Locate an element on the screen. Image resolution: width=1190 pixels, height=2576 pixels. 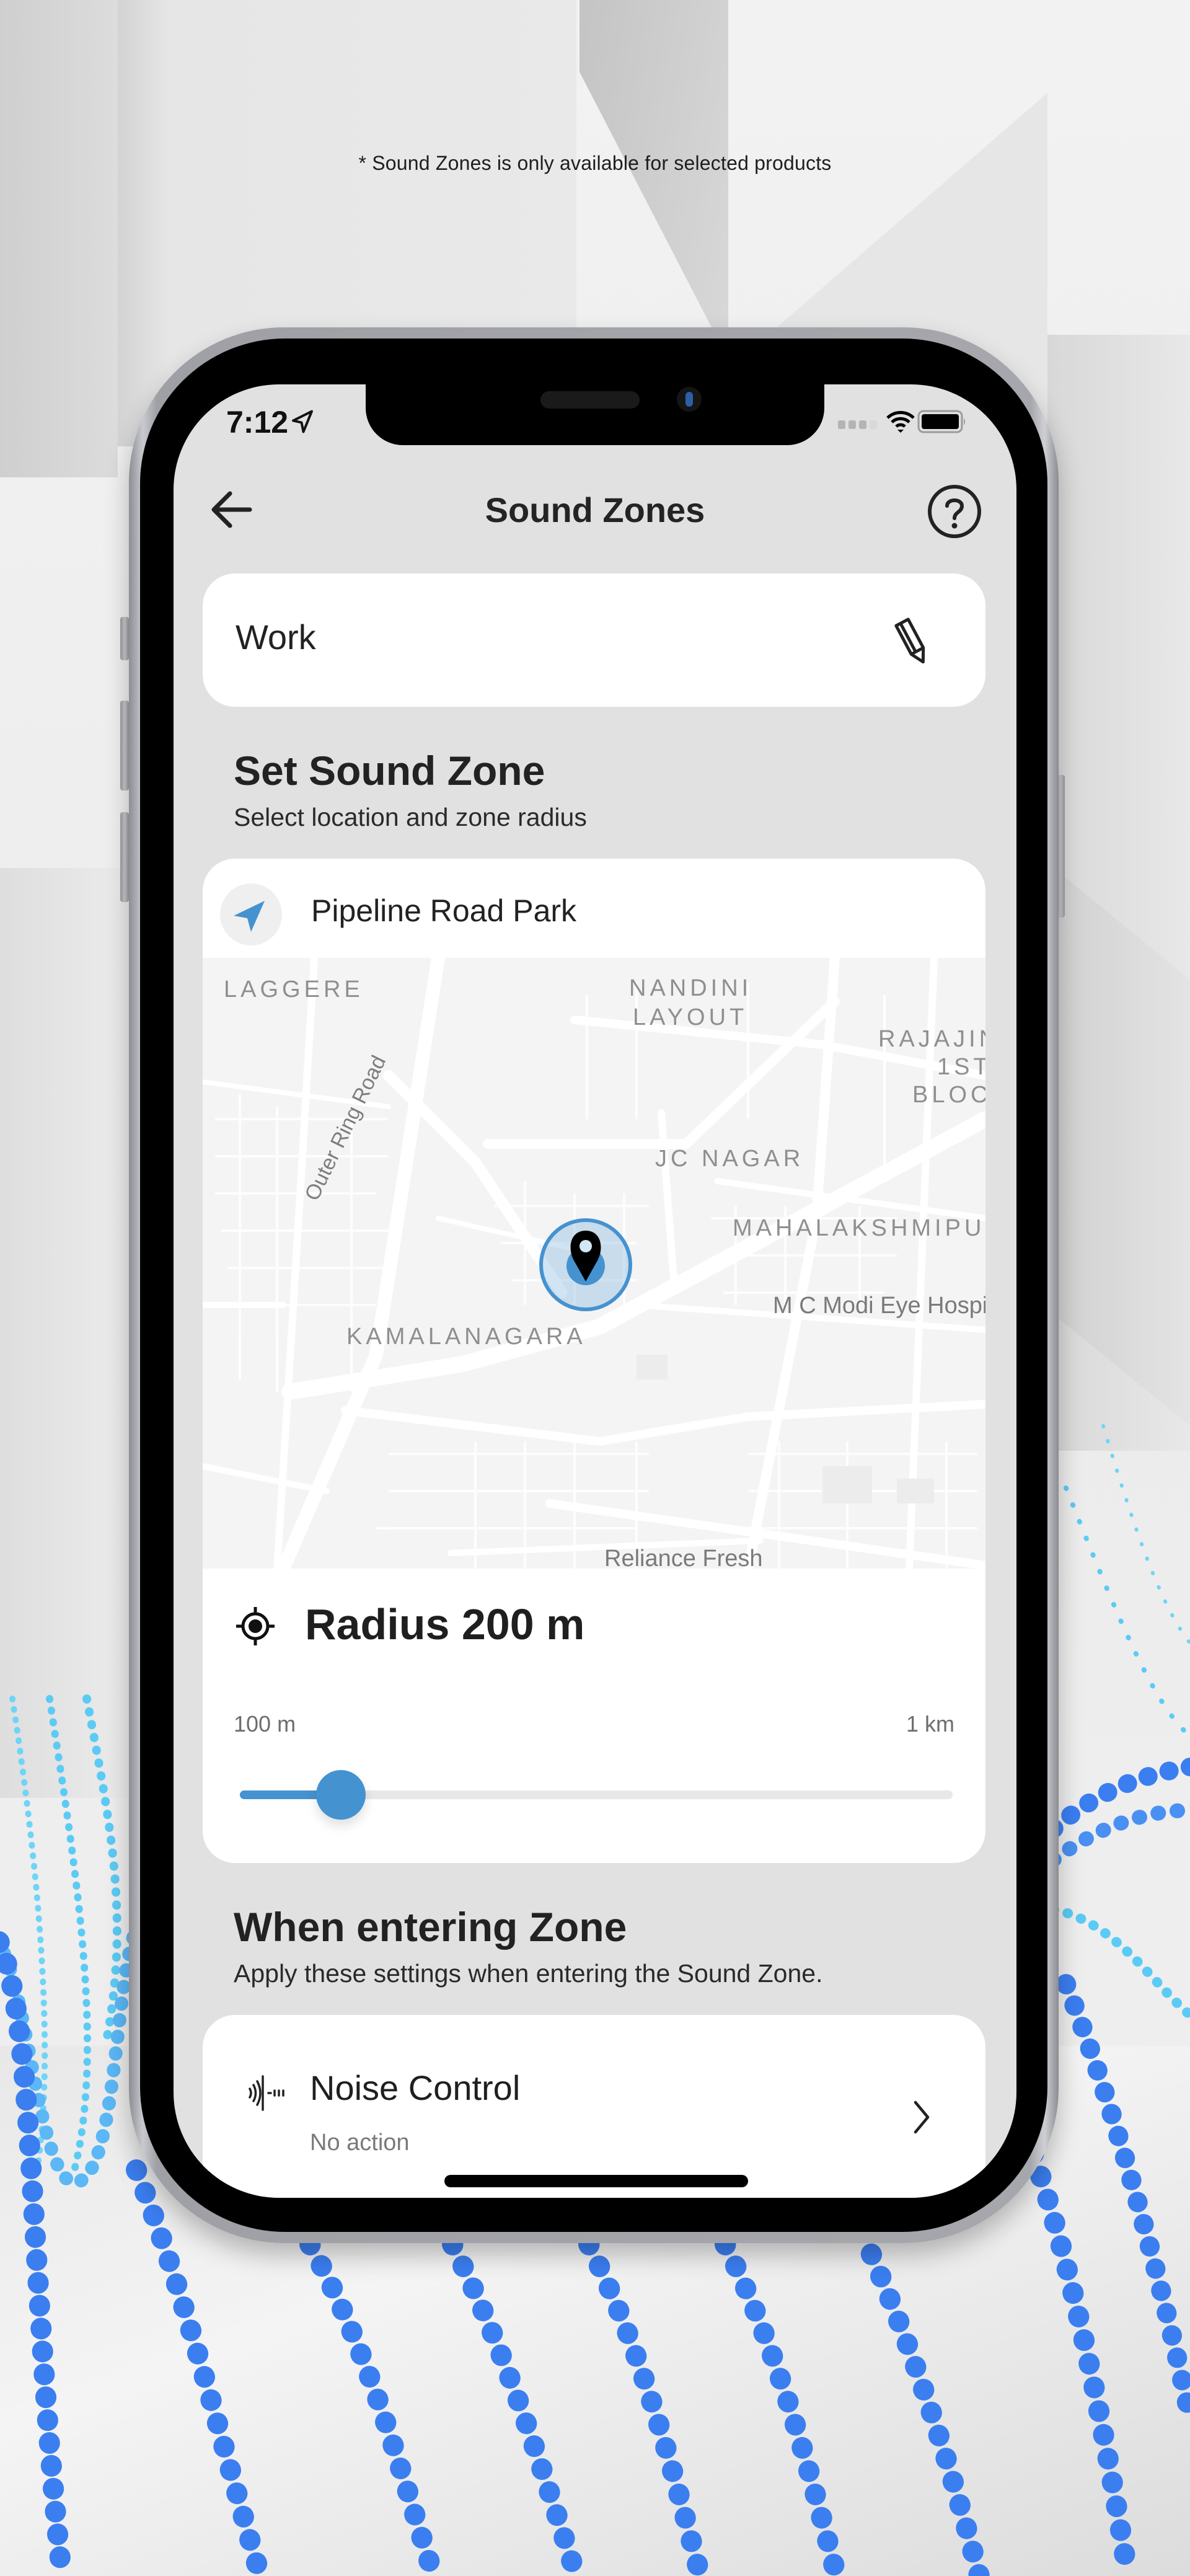
help-button is located at coordinates (954, 511).